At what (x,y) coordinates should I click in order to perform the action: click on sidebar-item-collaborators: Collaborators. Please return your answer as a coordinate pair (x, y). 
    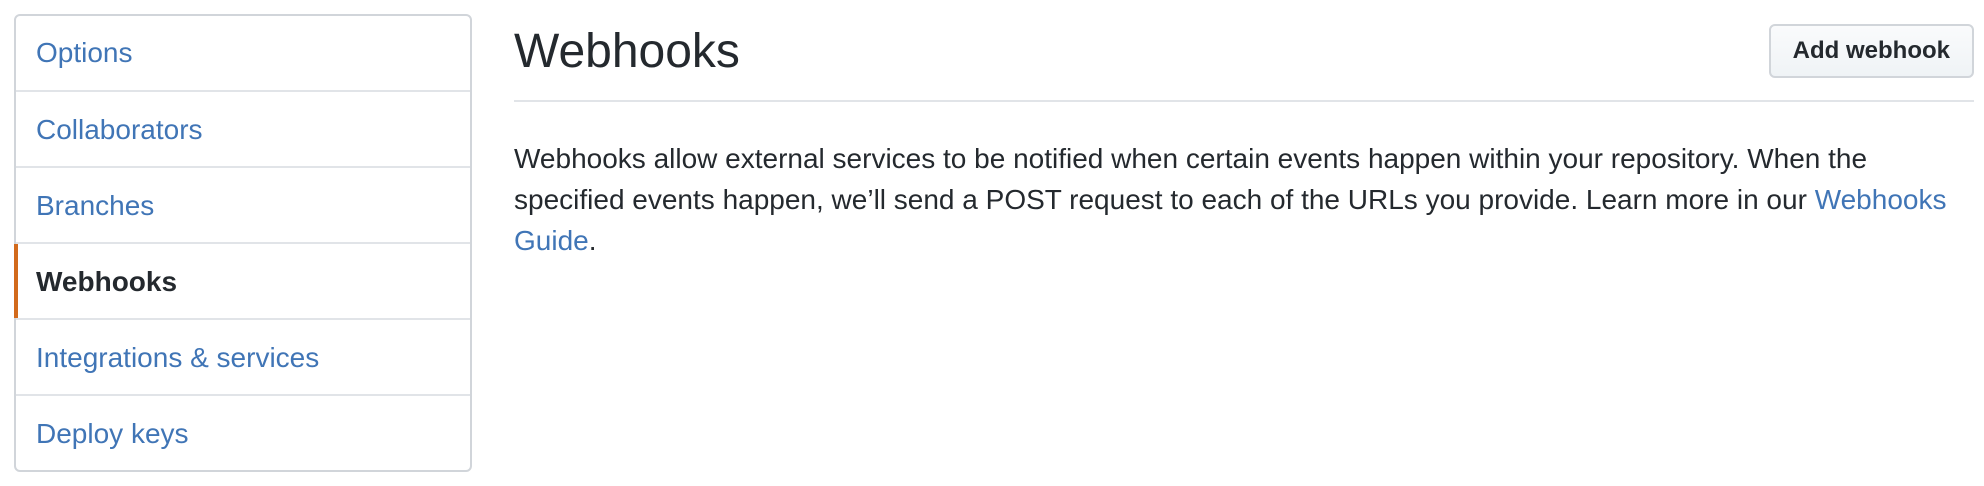
    Looking at the image, I should click on (243, 128).